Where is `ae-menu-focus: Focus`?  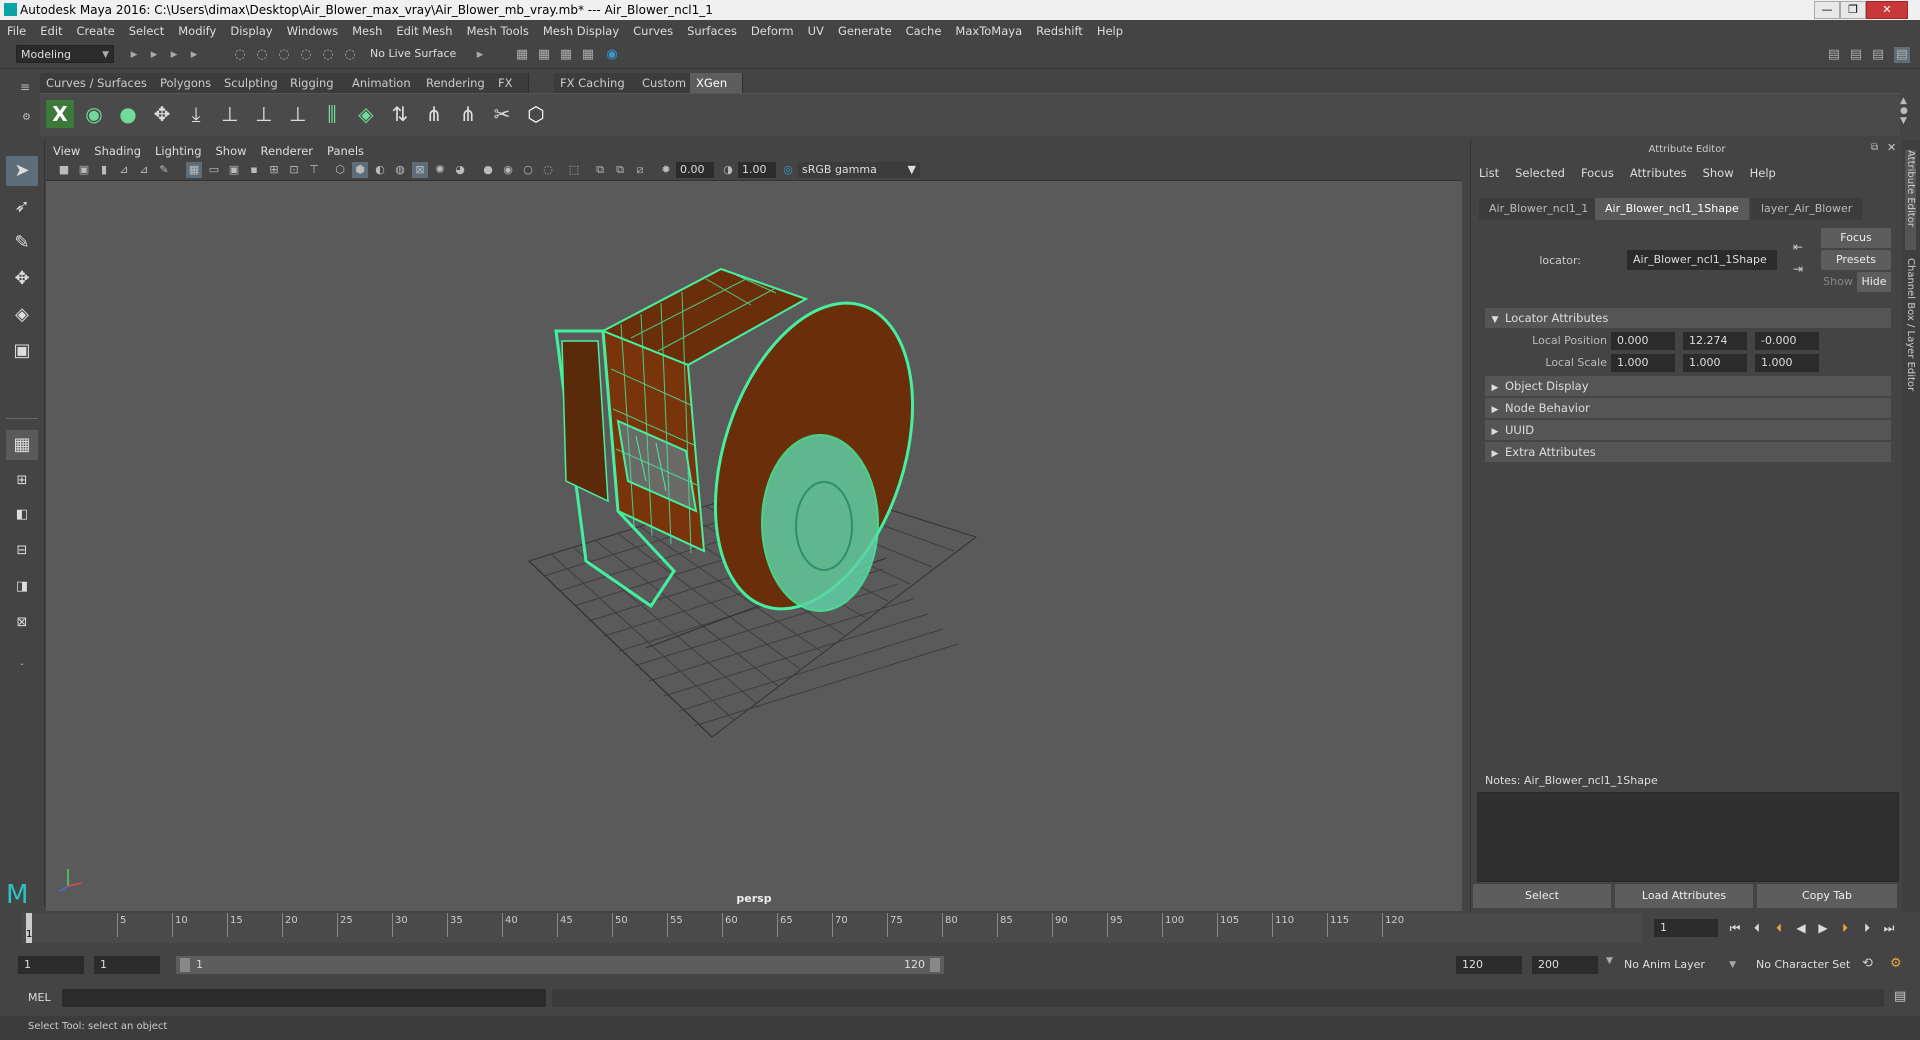
ae-menu-focus: Focus is located at coordinates (1597, 173).